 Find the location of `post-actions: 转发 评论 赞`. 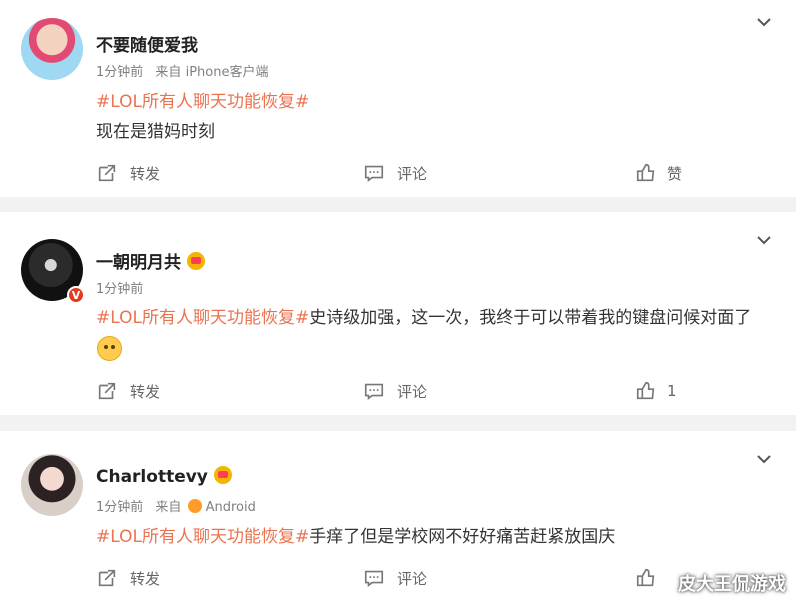

post-actions: 转发 评论 赞 is located at coordinates (398, 173).